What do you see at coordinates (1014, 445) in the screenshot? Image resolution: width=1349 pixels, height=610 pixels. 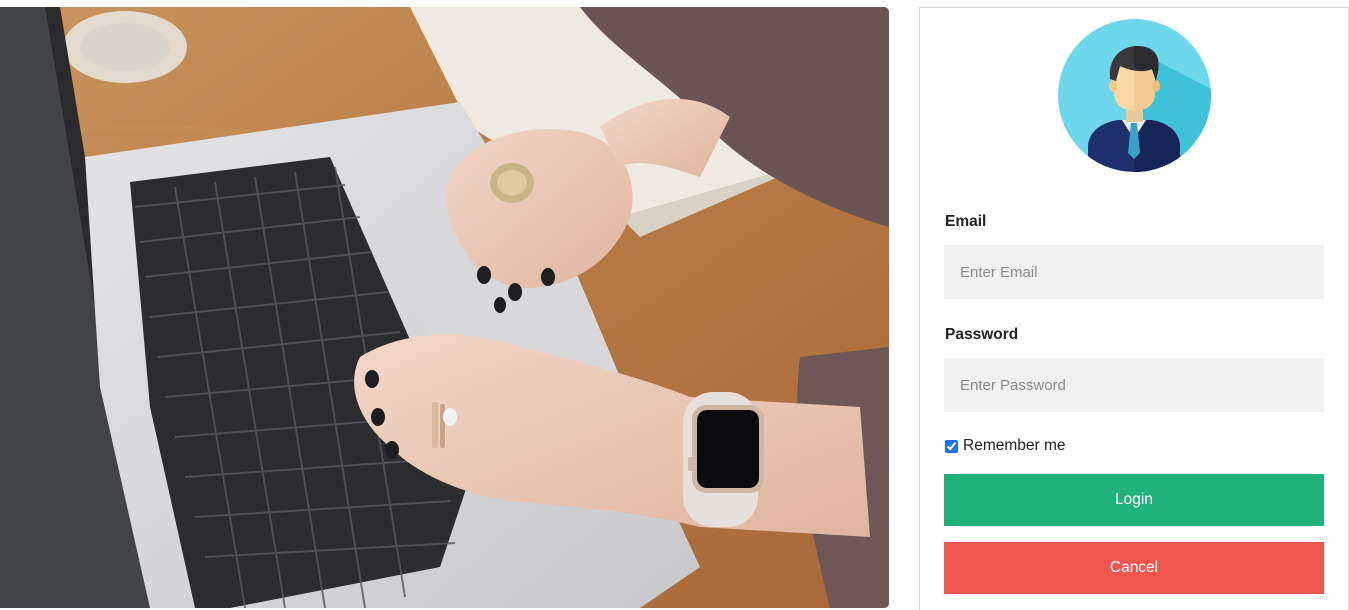 I see `remember-me-label: Remember me` at bounding box center [1014, 445].